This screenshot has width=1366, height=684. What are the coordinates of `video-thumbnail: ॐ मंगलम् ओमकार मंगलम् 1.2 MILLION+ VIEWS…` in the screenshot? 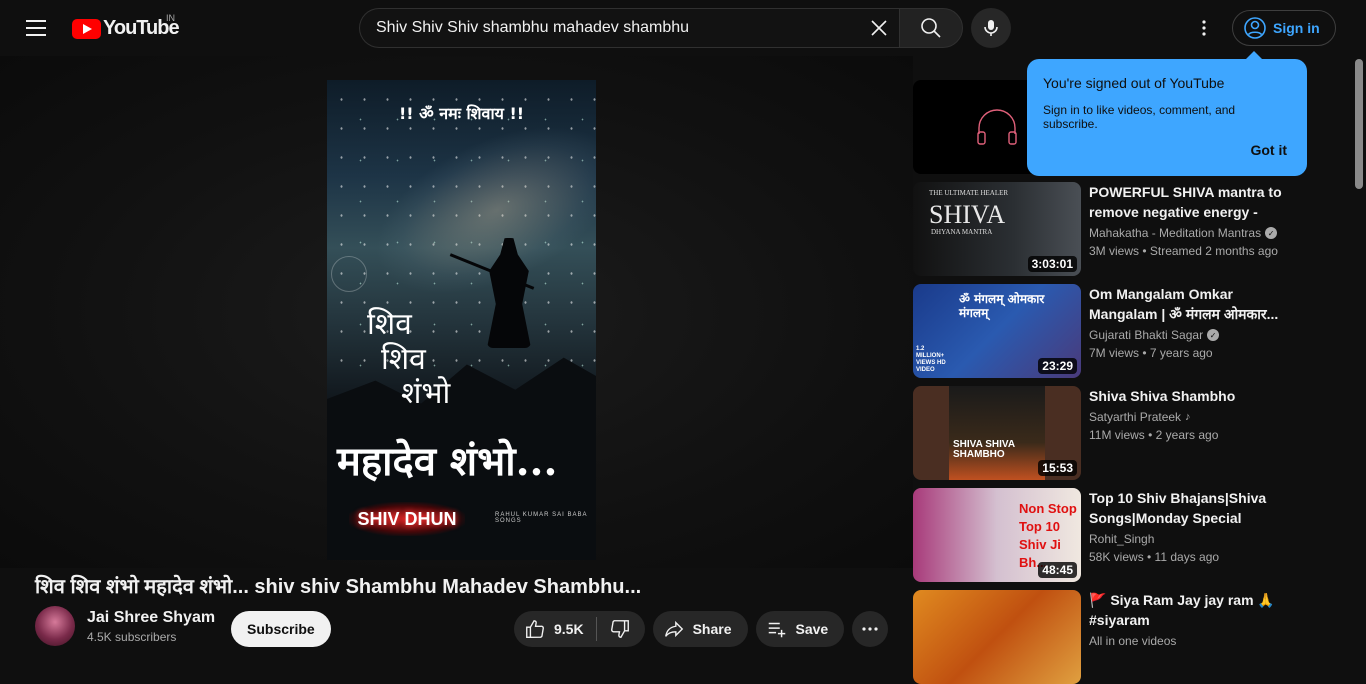 It's located at (997, 331).